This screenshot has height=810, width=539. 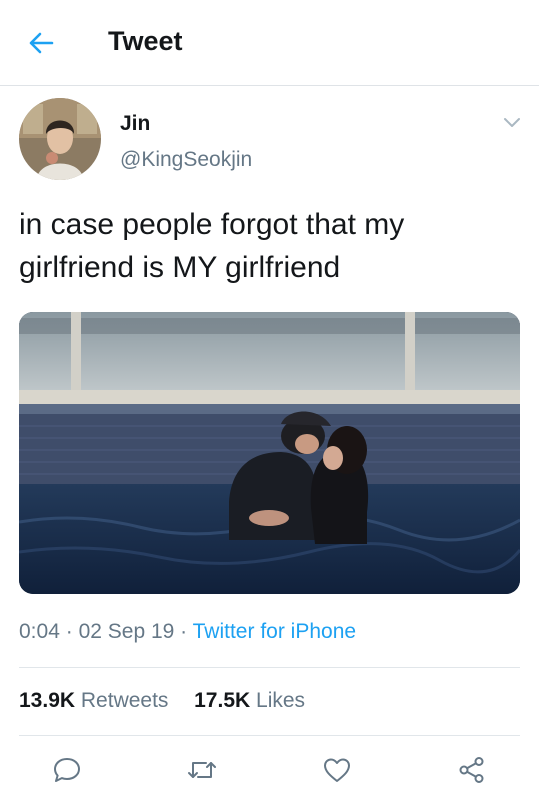 I want to click on tweet-date: 02 Sep 19, so click(x=126, y=631).